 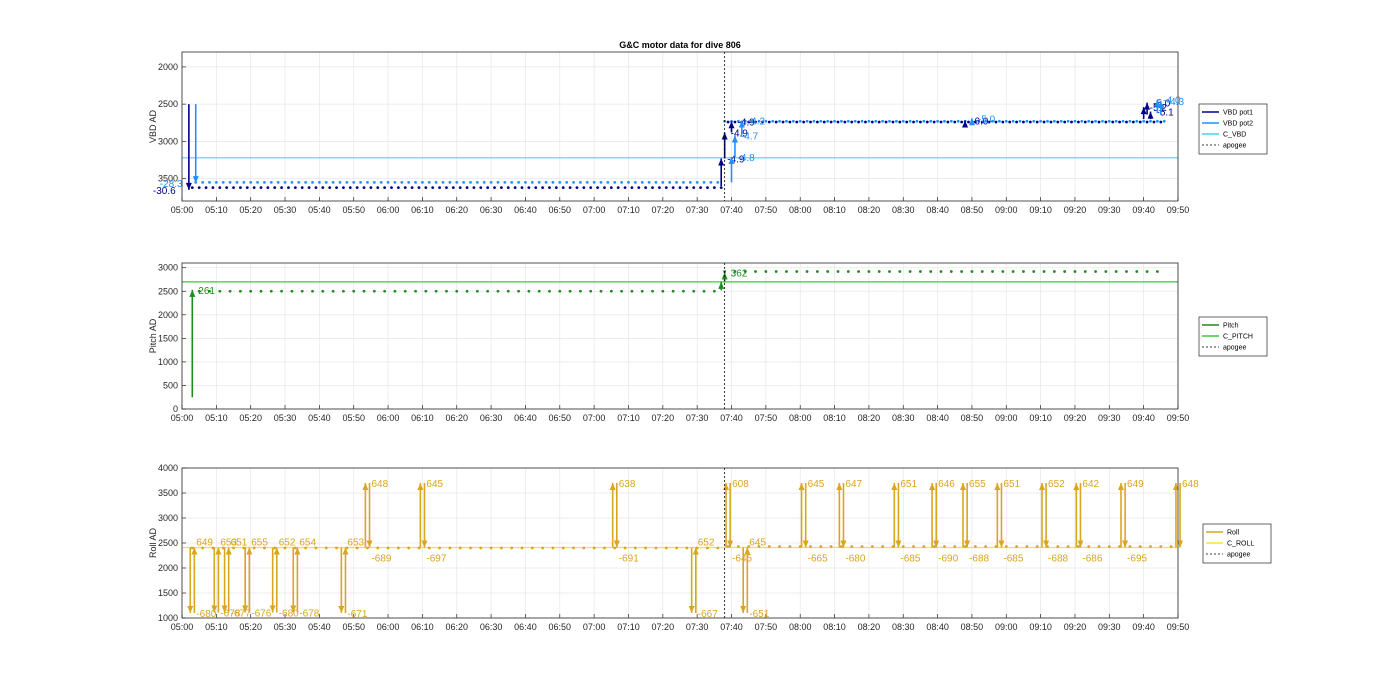 I want to click on x-tick-label: 09:20, so click(x=1075, y=210).